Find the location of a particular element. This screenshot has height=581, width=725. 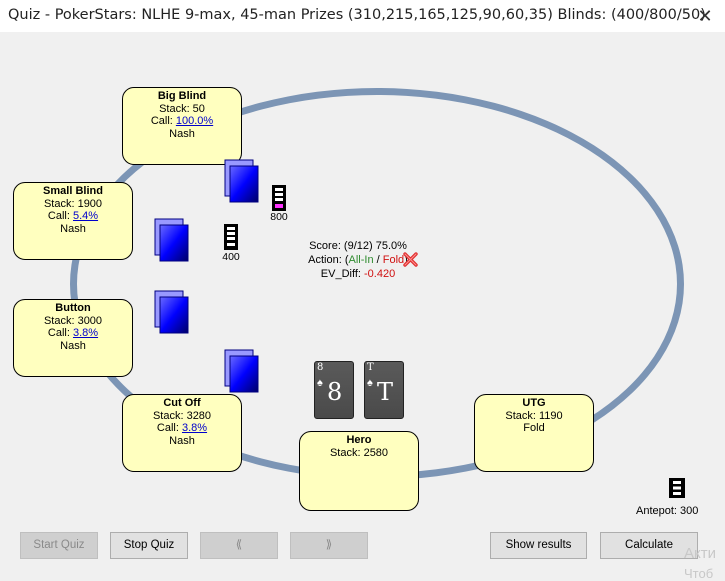

activation-watermark: Акти is located at coordinates (700, 553).